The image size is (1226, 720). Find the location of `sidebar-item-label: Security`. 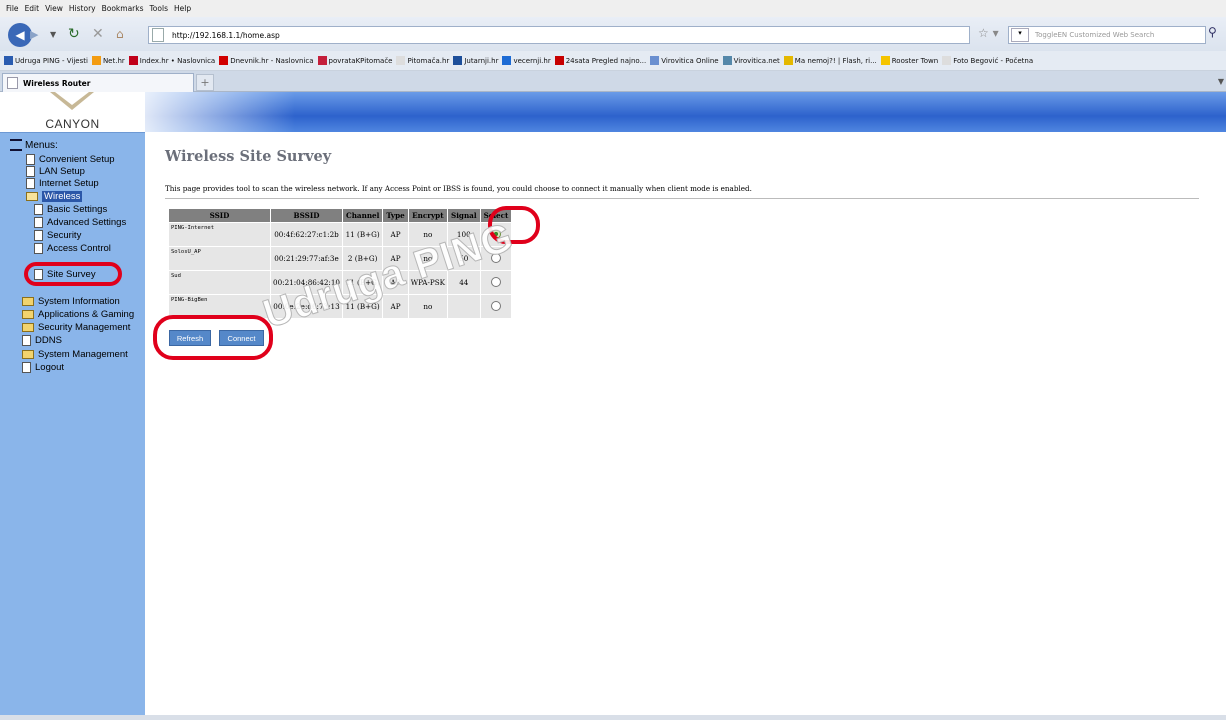

sidebar-item-label: Security is located at coordinates (64, 235).